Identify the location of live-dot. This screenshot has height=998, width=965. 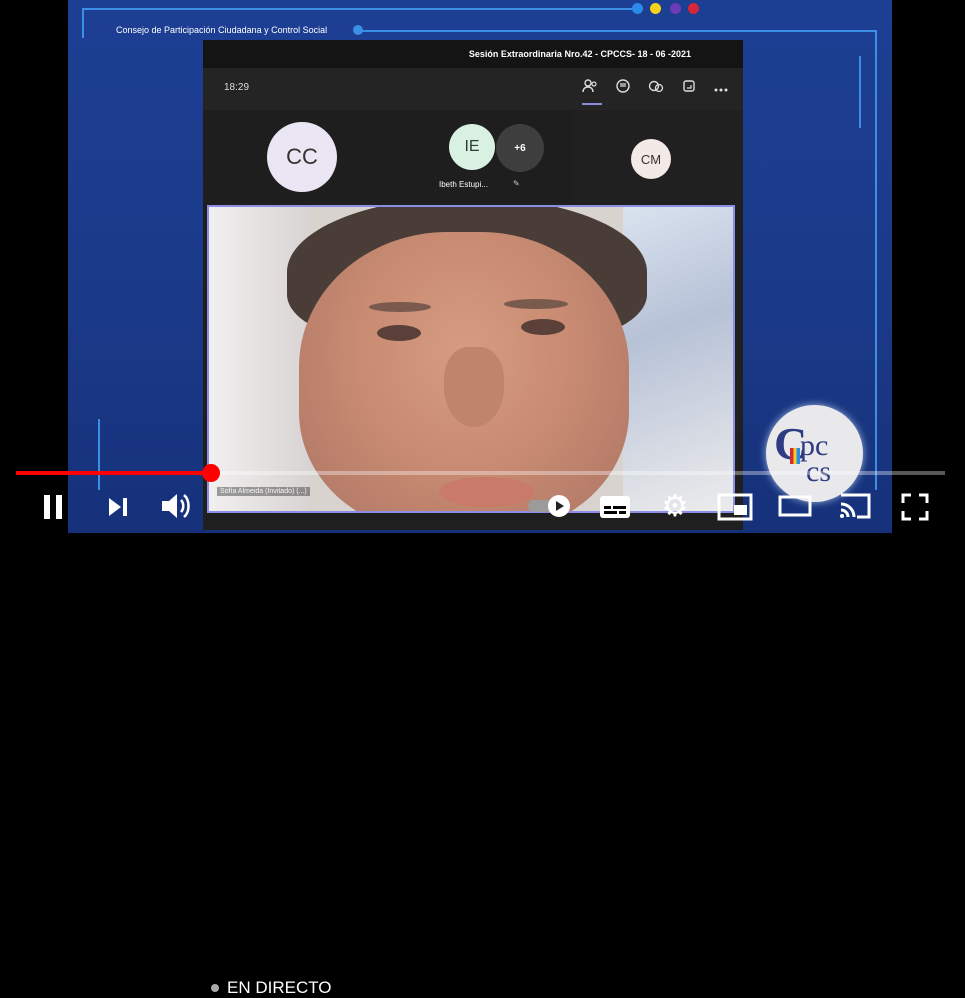
(215, 988).